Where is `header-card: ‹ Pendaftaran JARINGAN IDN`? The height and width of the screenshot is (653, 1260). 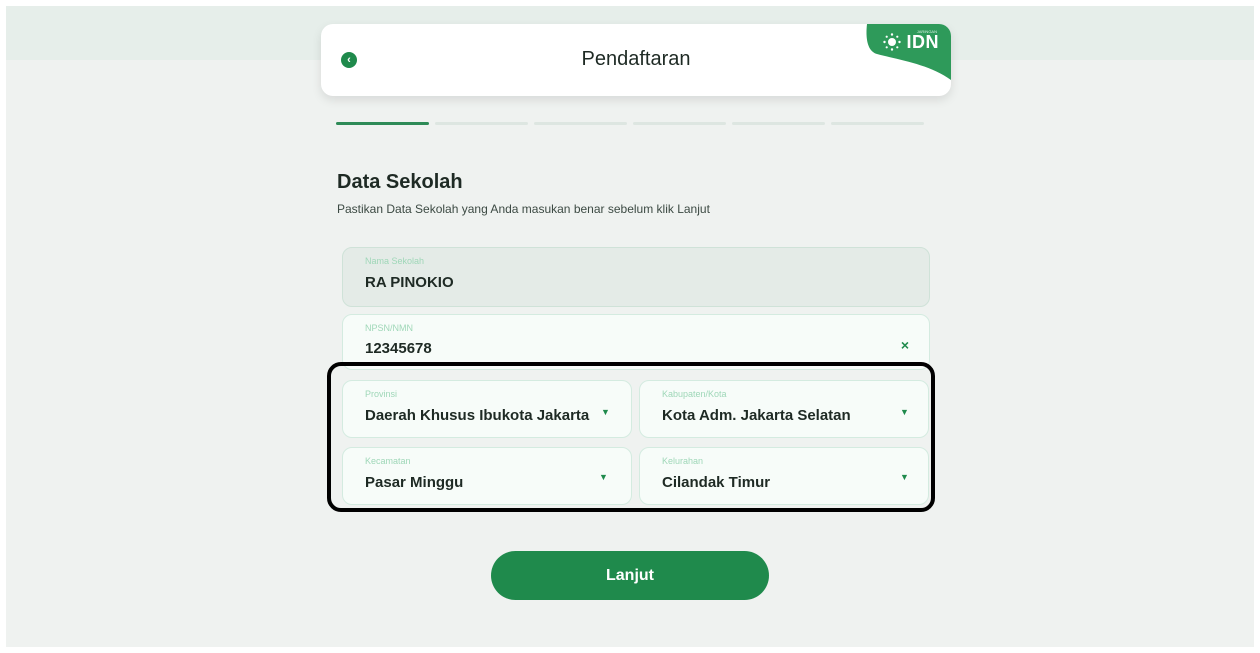
header-card: ‹ Pendaftaran JARINGAN IDN is located at coordinates (636, 60).